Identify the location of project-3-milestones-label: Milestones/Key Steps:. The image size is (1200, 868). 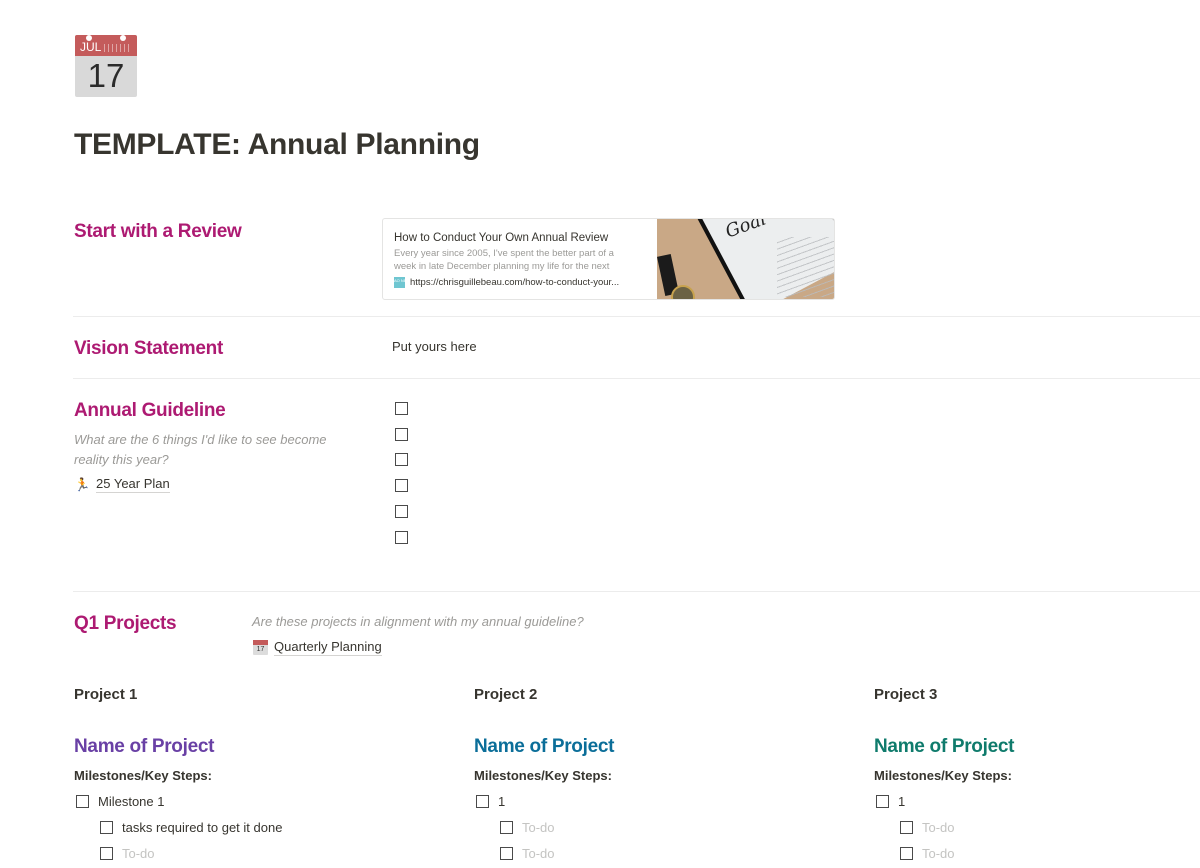
(943, 775).